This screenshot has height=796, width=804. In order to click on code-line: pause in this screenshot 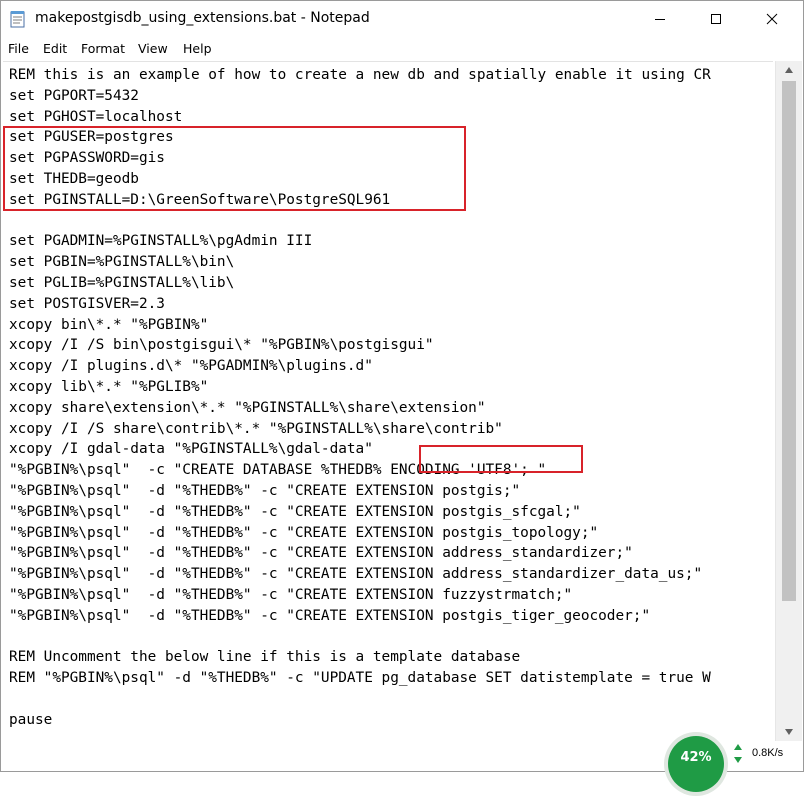, I will do `click(31, 719)`.